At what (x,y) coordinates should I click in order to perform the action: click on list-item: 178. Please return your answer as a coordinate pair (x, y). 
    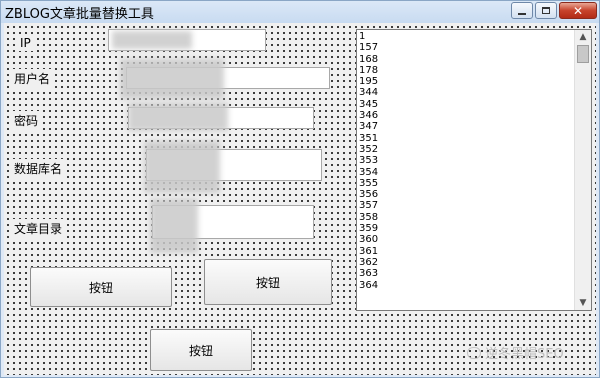
    Looking at the image, I should click on (466, 70).